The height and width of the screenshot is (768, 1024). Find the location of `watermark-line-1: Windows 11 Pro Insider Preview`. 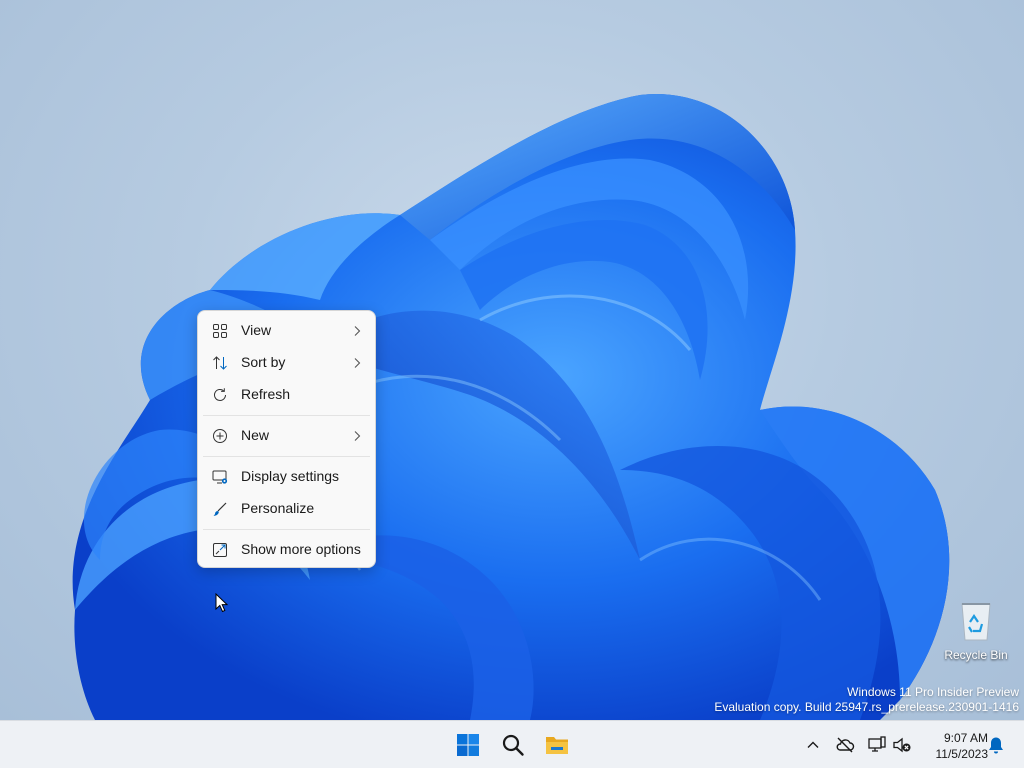

watermark-line-1: Windows 11 Pro Insider Preview is located at coordinates (933, 692).